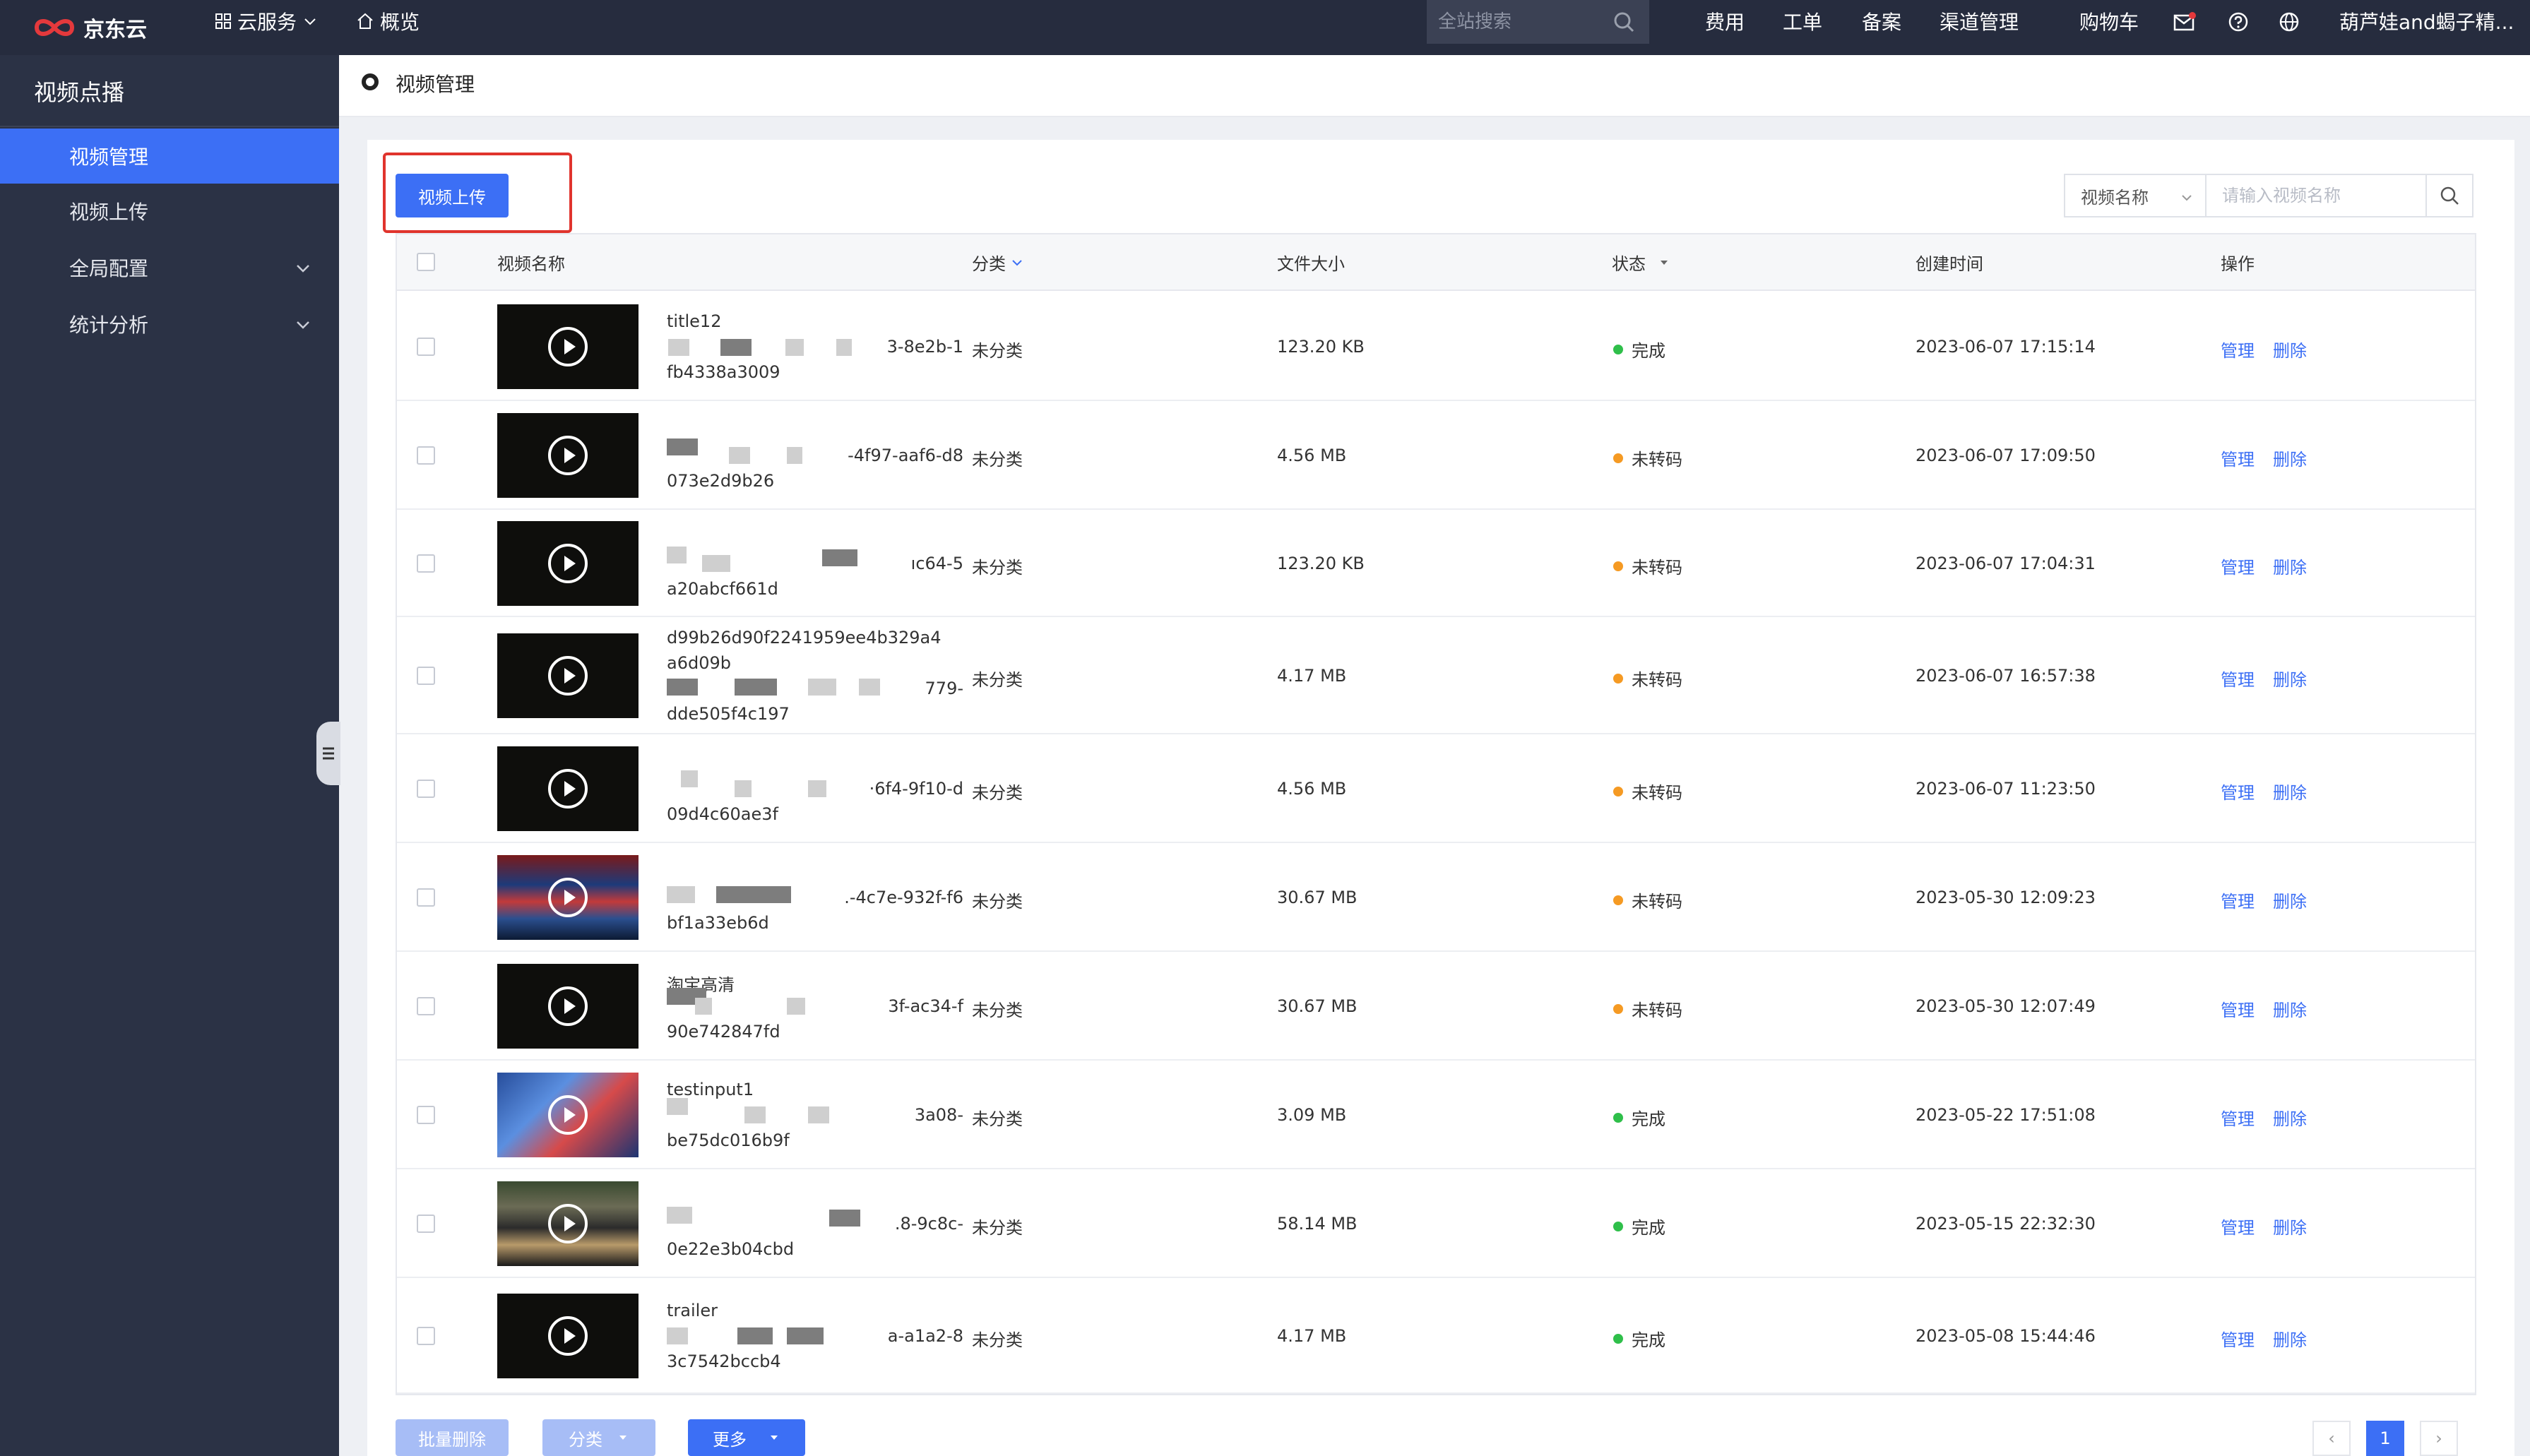 Image resolution: width=2530 pixels, height=1456 pixels. Describe the element at coordinates (426, 262) in the screenshot. I see `select-all-checkbox` at that location.